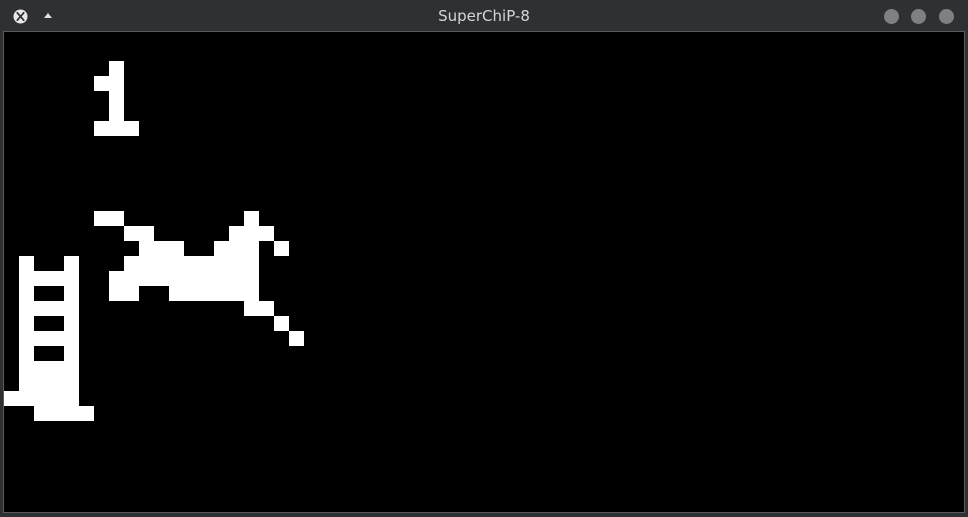 This screenshot has height=517, width=968. What do you see at coordinates (891, 16) in the screenshot?
I see `minimize-button` at bounding box center [891, 16].